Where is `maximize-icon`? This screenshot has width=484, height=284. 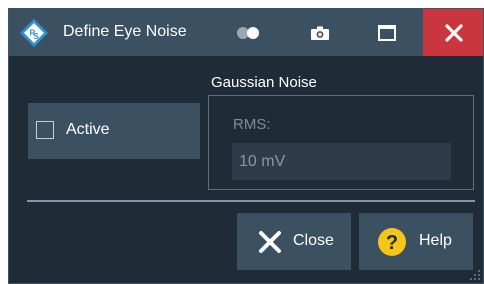 maximize-icon is located at coordinates (387, 32).